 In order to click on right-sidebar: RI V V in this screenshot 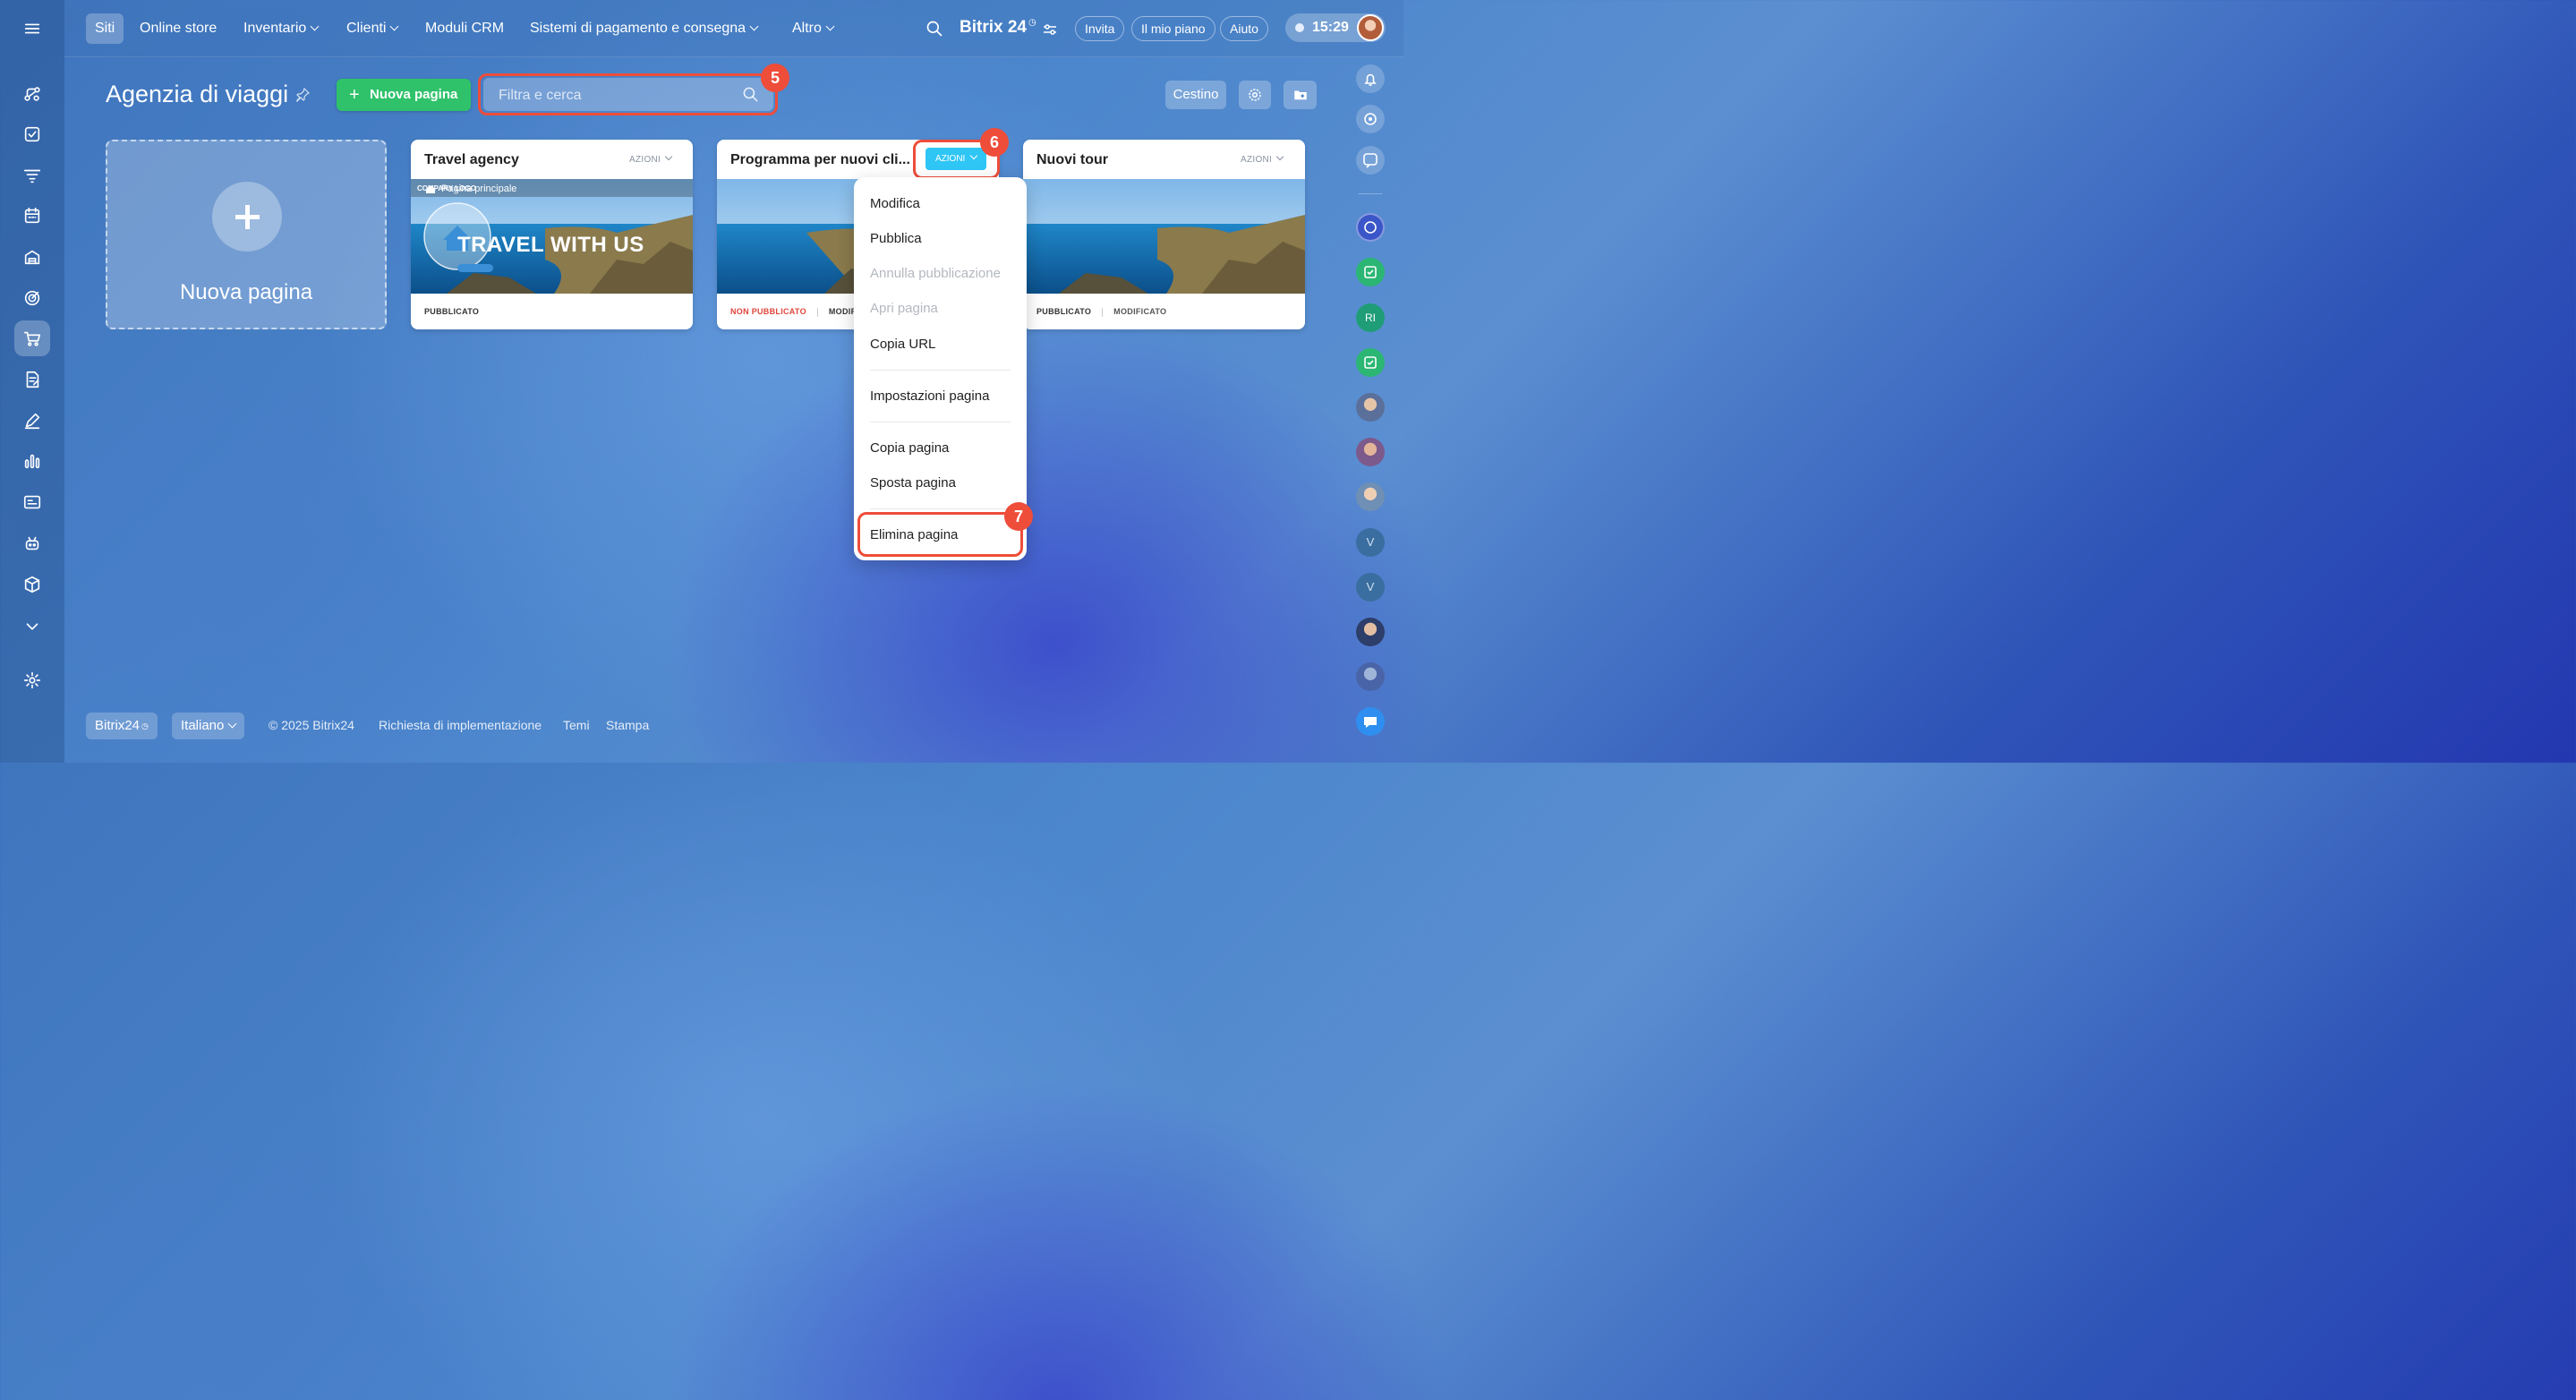, I will do `click(1370, 409)`.